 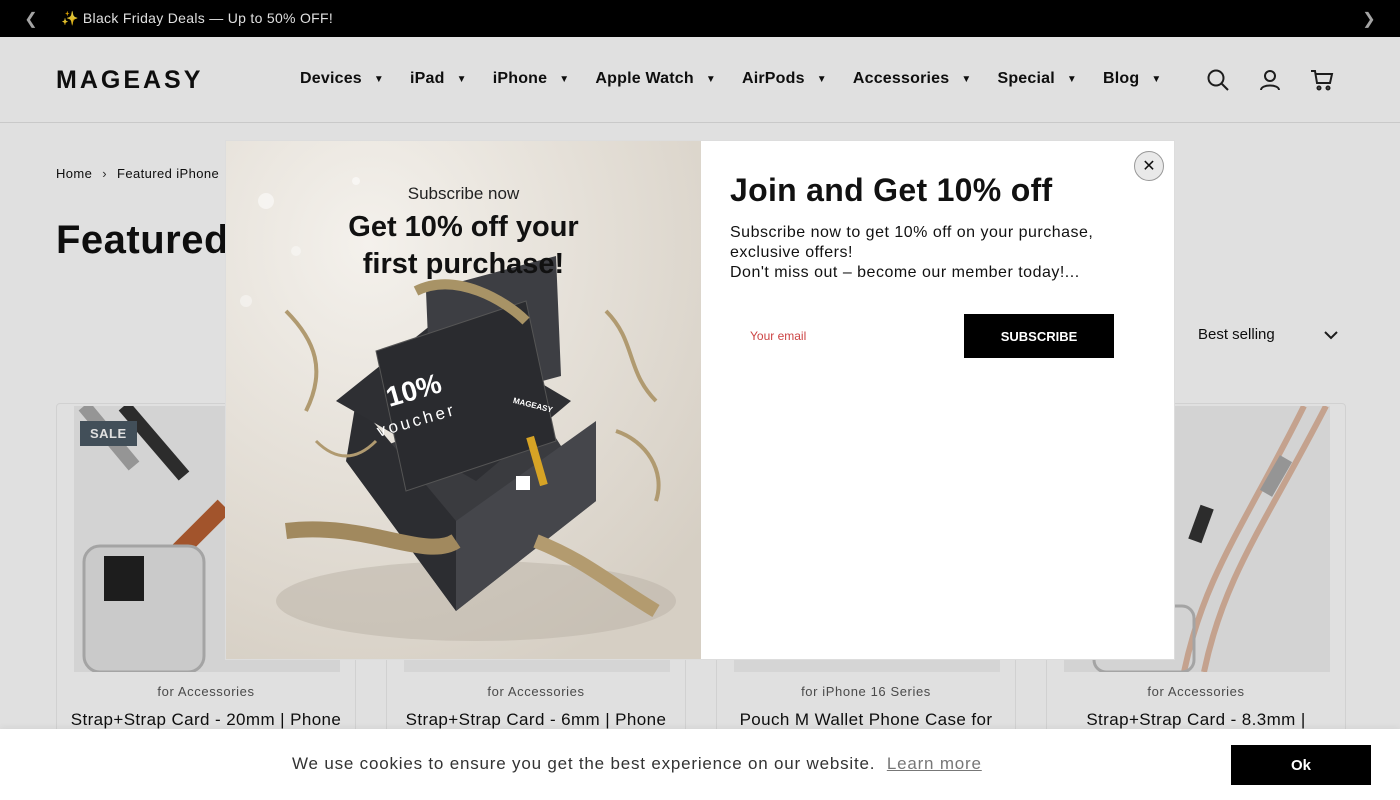 I want to click on cookie-ok-button: Ok, so click(x=1301, y=765).